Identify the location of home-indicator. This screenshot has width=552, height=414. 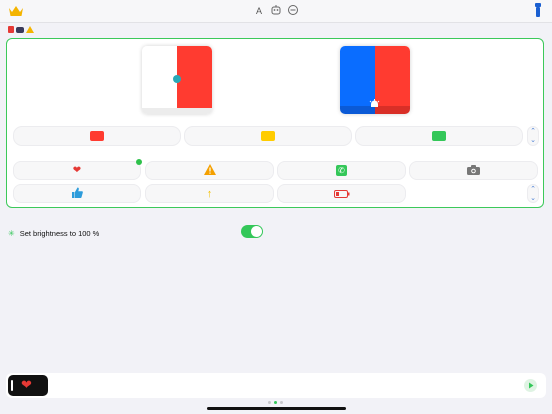
(276, 408).